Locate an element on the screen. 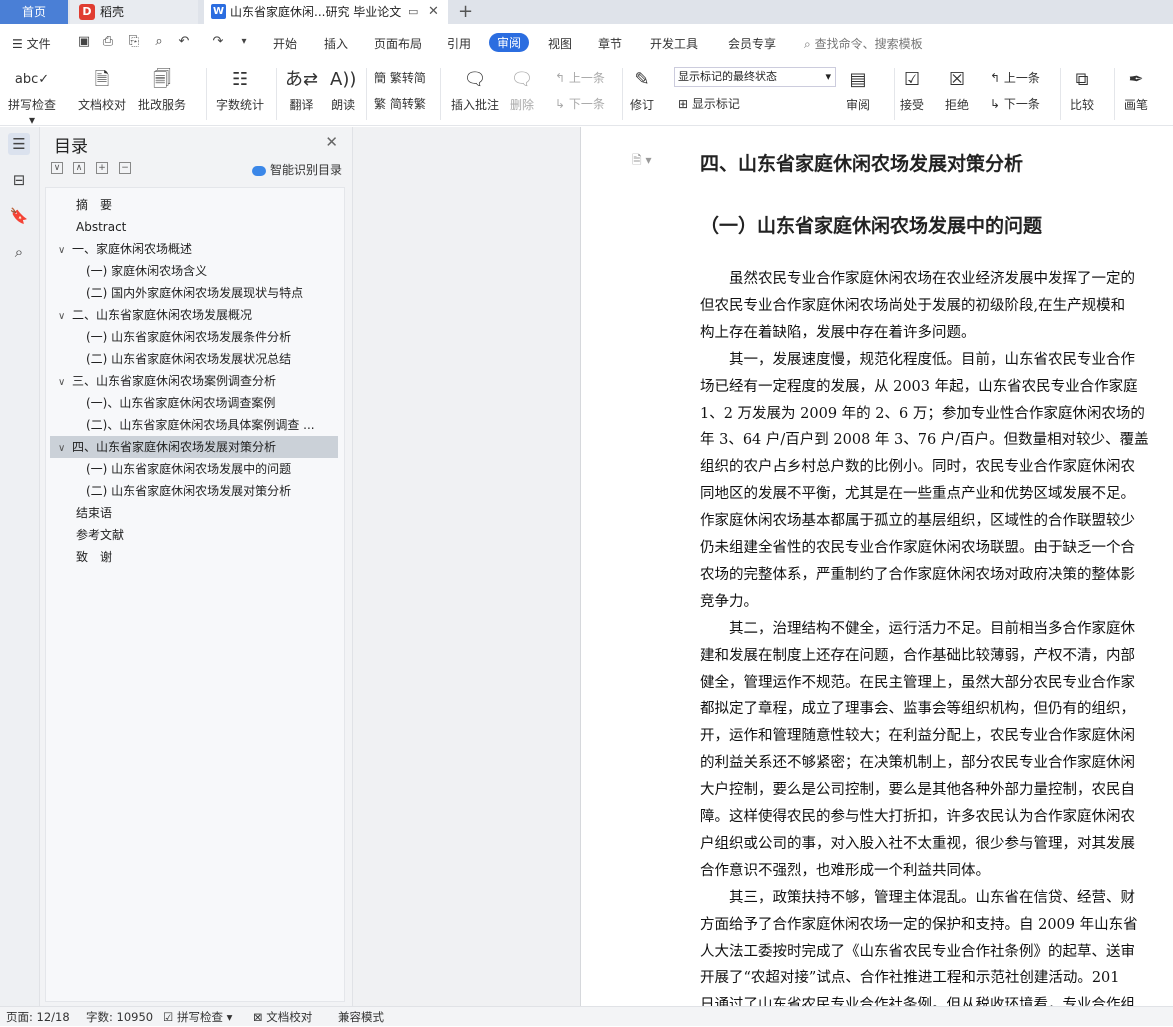 This screenshot has height=1027, width=1173. paragraph-line: 竞争力。 is located at coordinates (729, 601).